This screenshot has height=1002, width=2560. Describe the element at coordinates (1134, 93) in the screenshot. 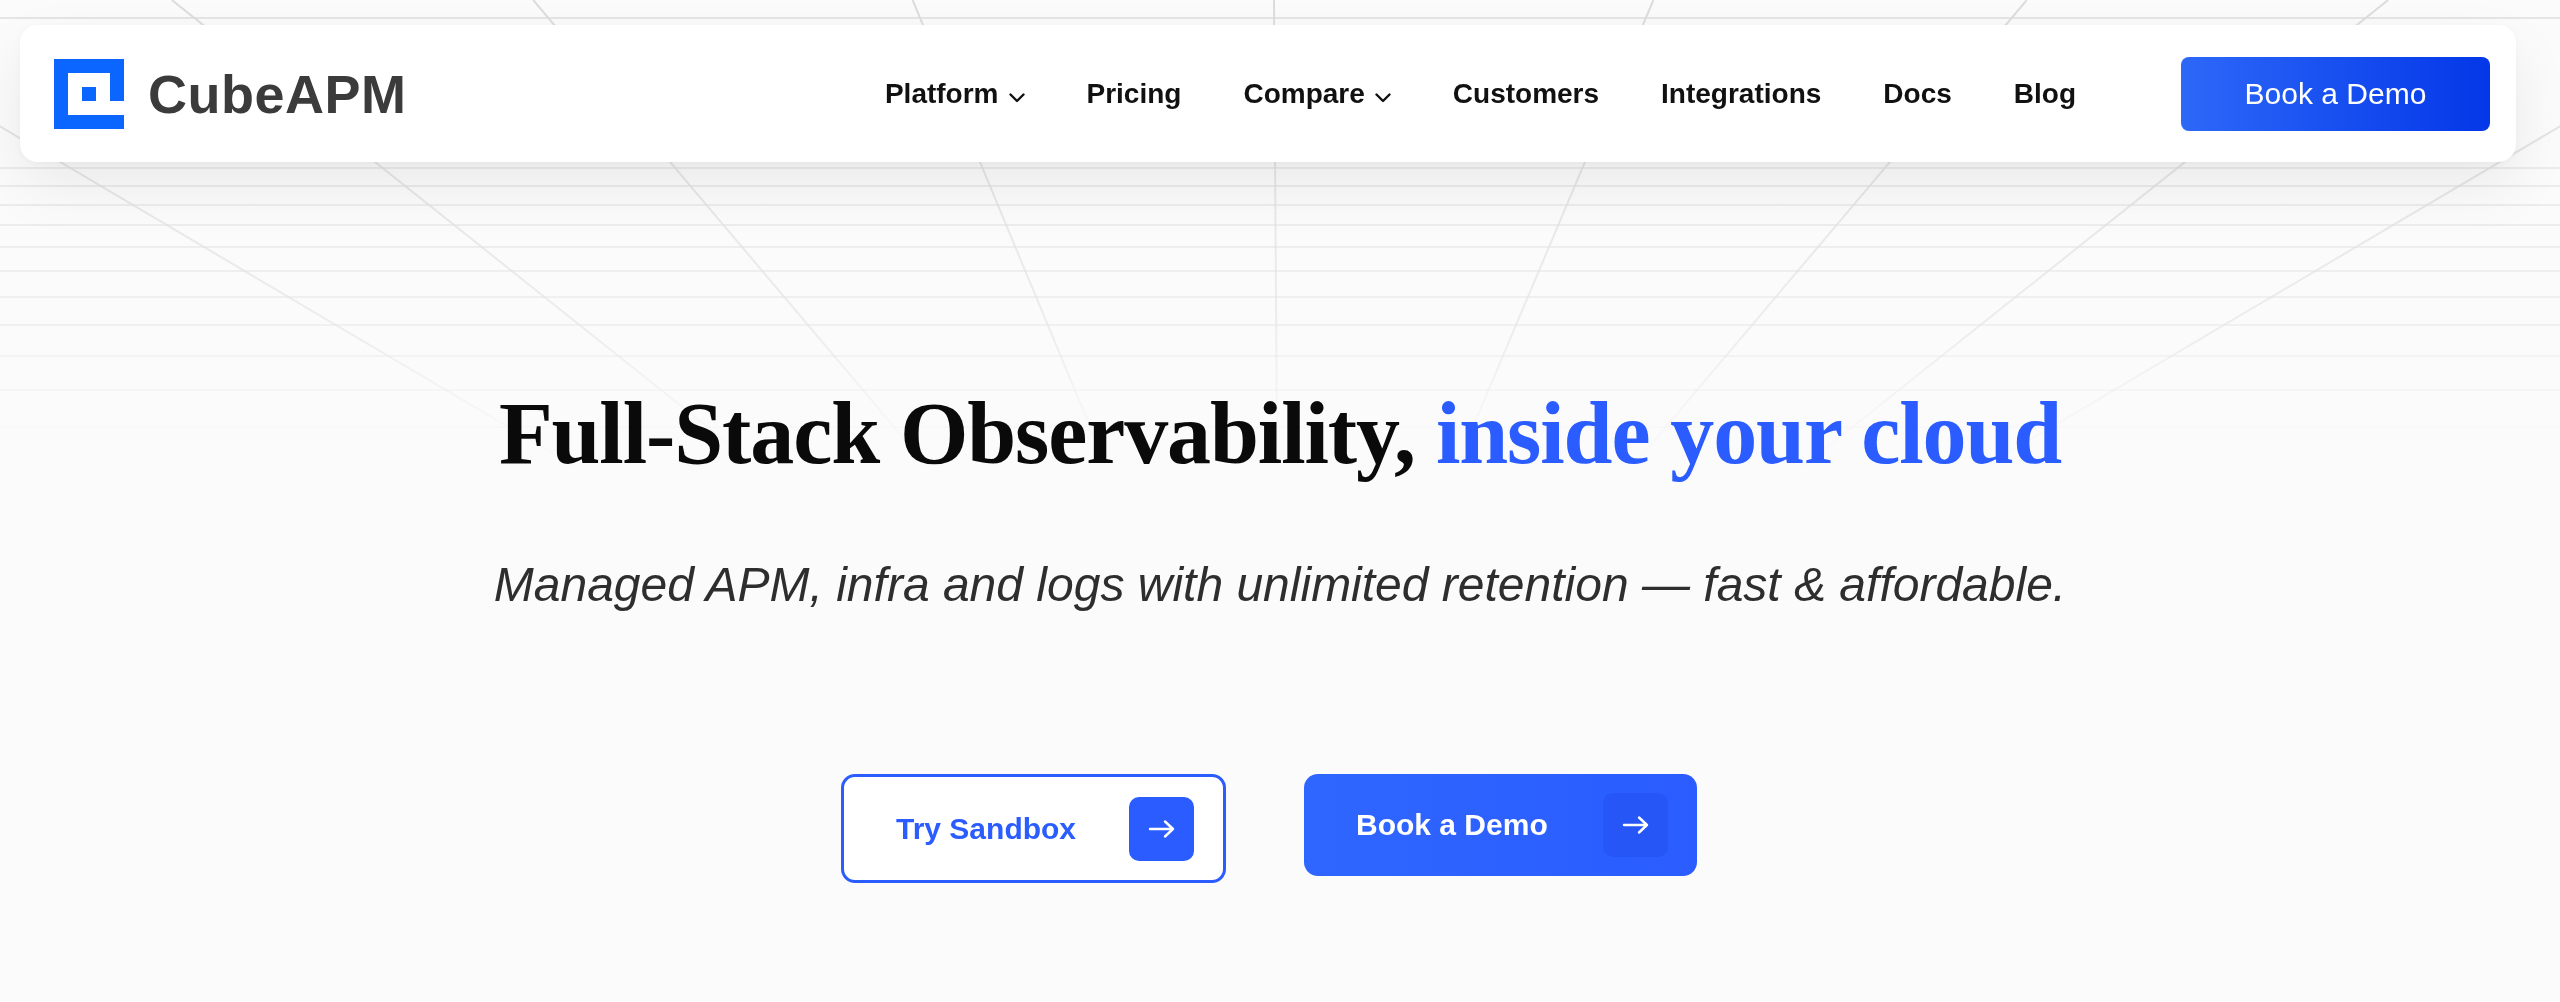

I see `nav-link: Pricing` at that location.